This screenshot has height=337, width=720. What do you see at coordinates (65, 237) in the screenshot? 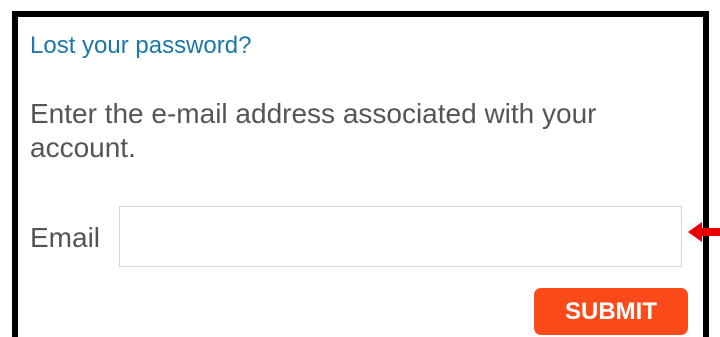
I see `email-label: Email` at bounding box center [65, 237].